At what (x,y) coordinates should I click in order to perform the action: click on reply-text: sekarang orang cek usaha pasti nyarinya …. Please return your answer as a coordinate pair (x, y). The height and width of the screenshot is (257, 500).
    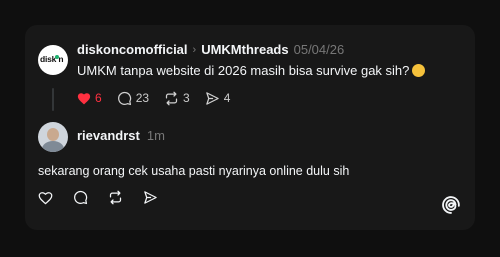
    Looking at the image, I should click on (194, 171).